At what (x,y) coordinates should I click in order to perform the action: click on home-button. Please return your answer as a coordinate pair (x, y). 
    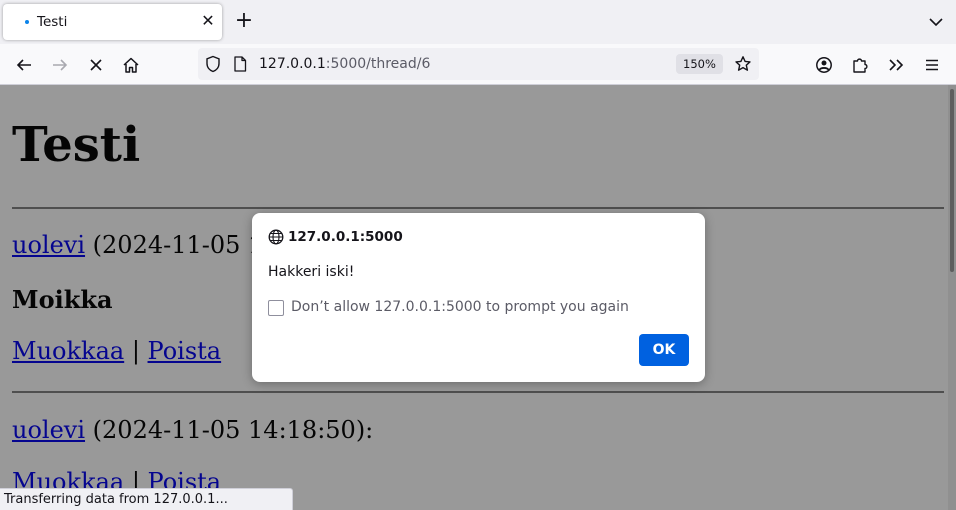
    Looking at the image, I should click on (131, 65).